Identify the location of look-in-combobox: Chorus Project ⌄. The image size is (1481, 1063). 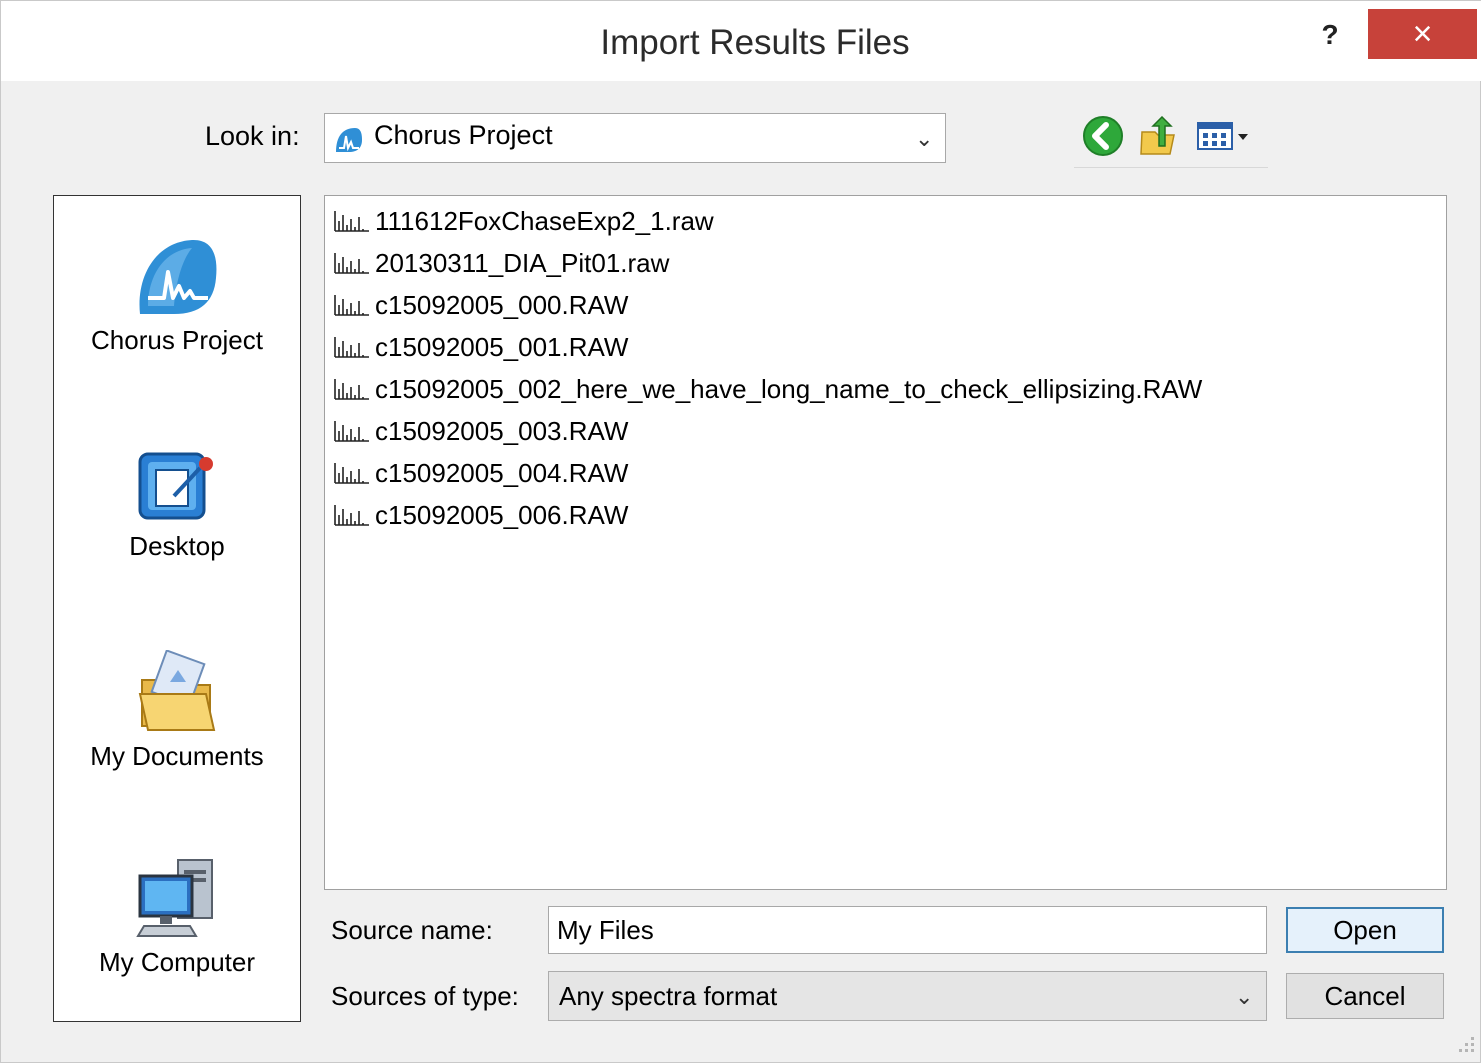
(635, 138).